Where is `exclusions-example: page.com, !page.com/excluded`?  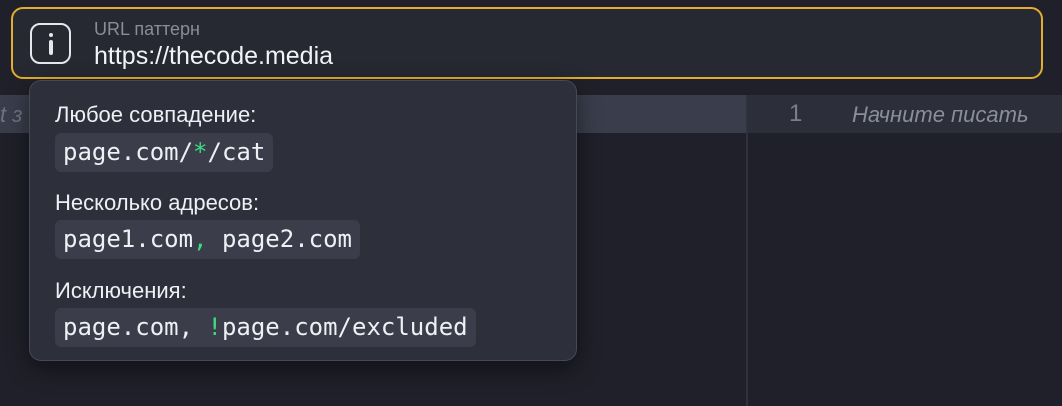 exclusions-example: page.com, !page.com/excluded is located at coordinates (265, 327).